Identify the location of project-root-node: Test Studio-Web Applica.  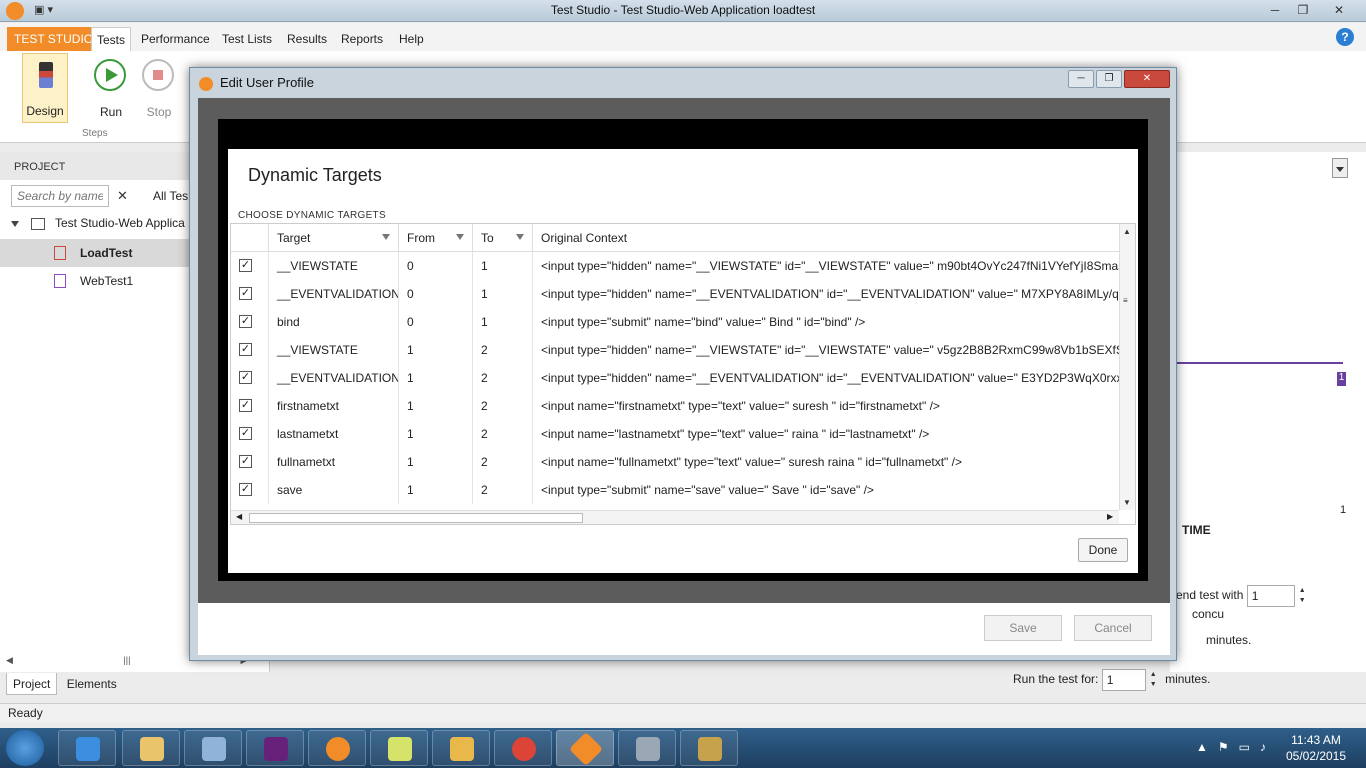
(98, 223).